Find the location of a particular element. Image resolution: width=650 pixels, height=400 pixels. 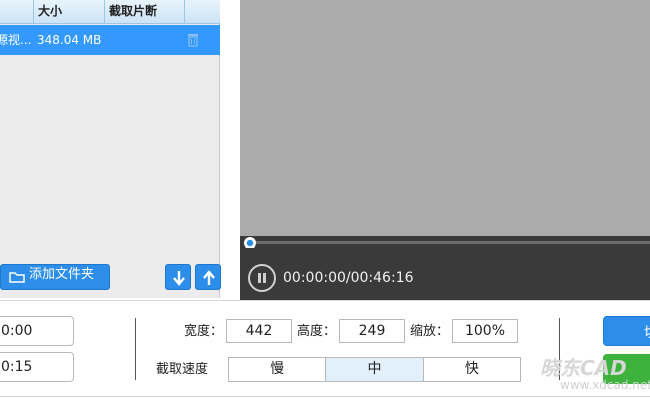

column-header-extra is located at coordinates (202, 12).